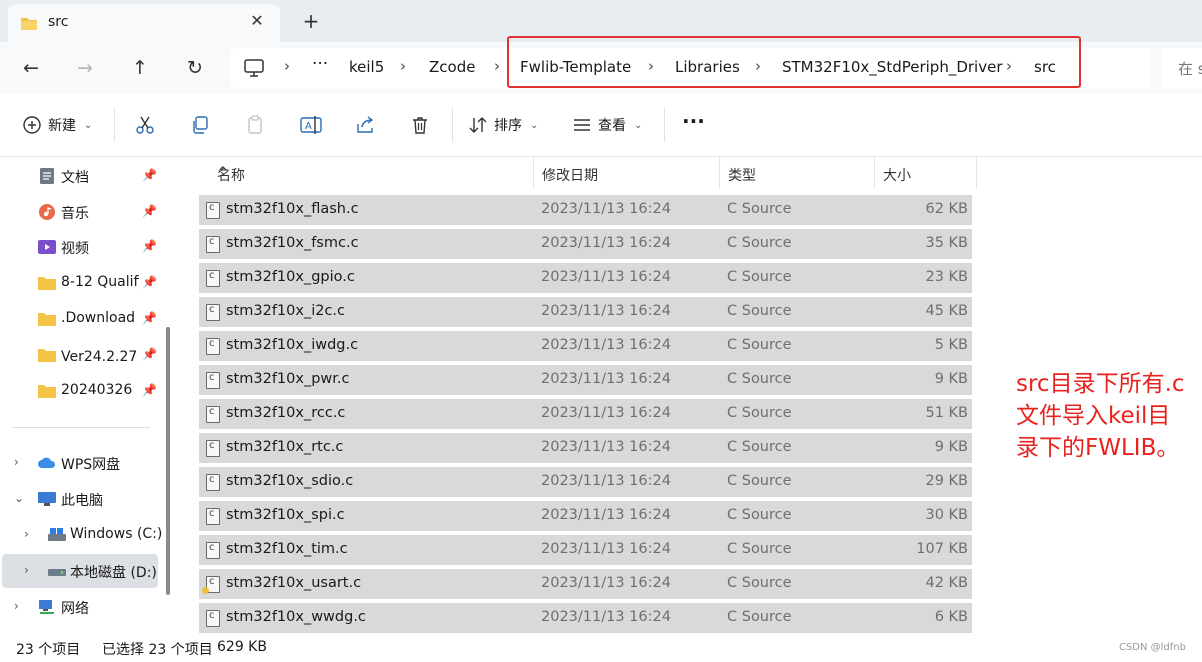 The image size is (1202, 662). I want to click on file-size: 107 KB, so click(942, 549).